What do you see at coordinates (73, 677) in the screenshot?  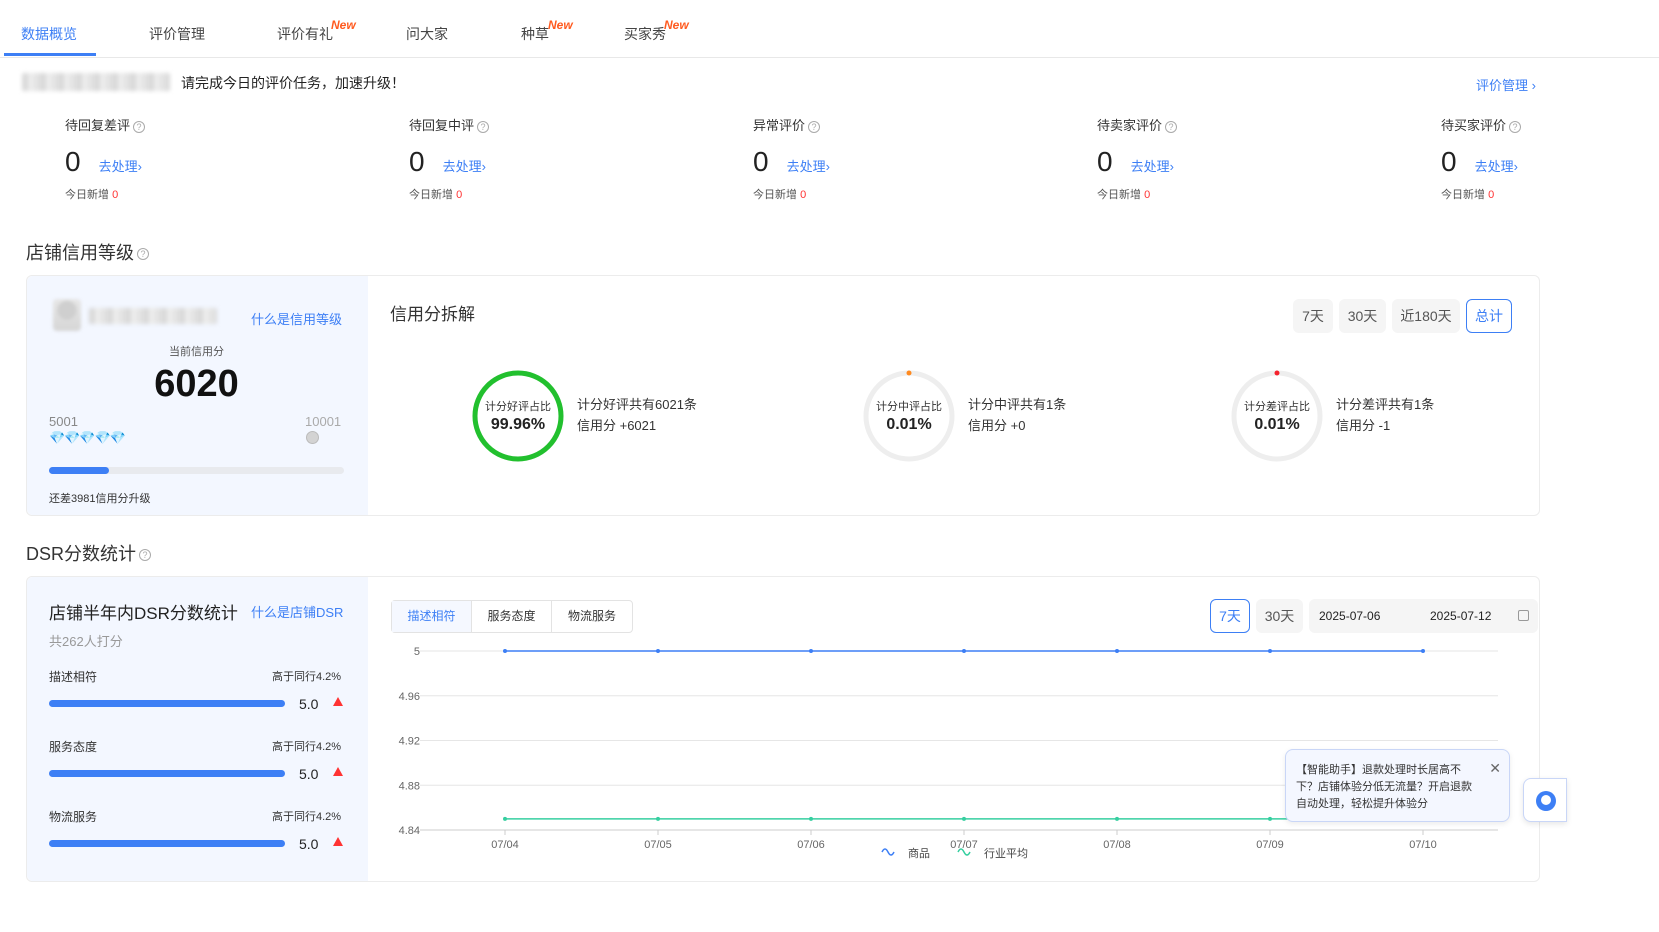 I see `dsr-item-label: 描述相符` at bounding box center [73, 677].